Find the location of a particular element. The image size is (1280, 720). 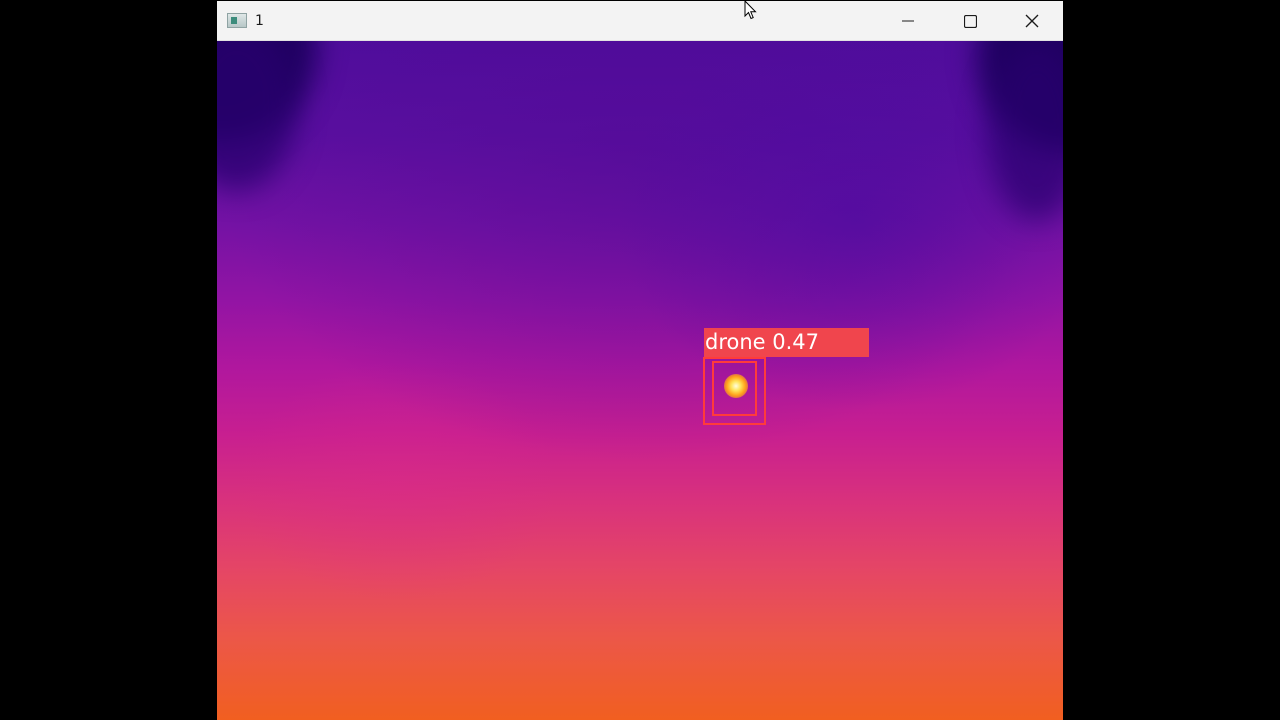

maximize-button is located at coordinates (970, 21).